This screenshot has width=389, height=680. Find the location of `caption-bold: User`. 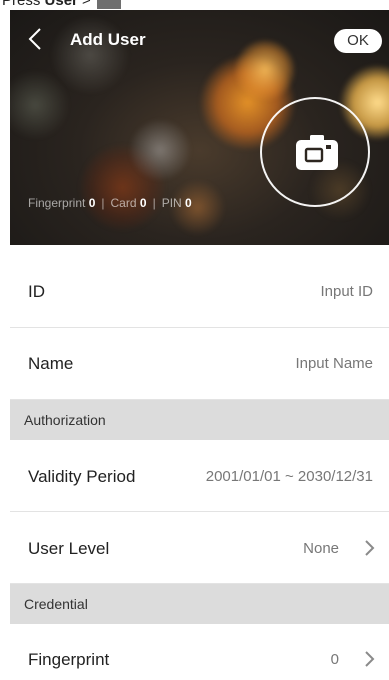

caption-bold: User is located at coordinates (61, 4).